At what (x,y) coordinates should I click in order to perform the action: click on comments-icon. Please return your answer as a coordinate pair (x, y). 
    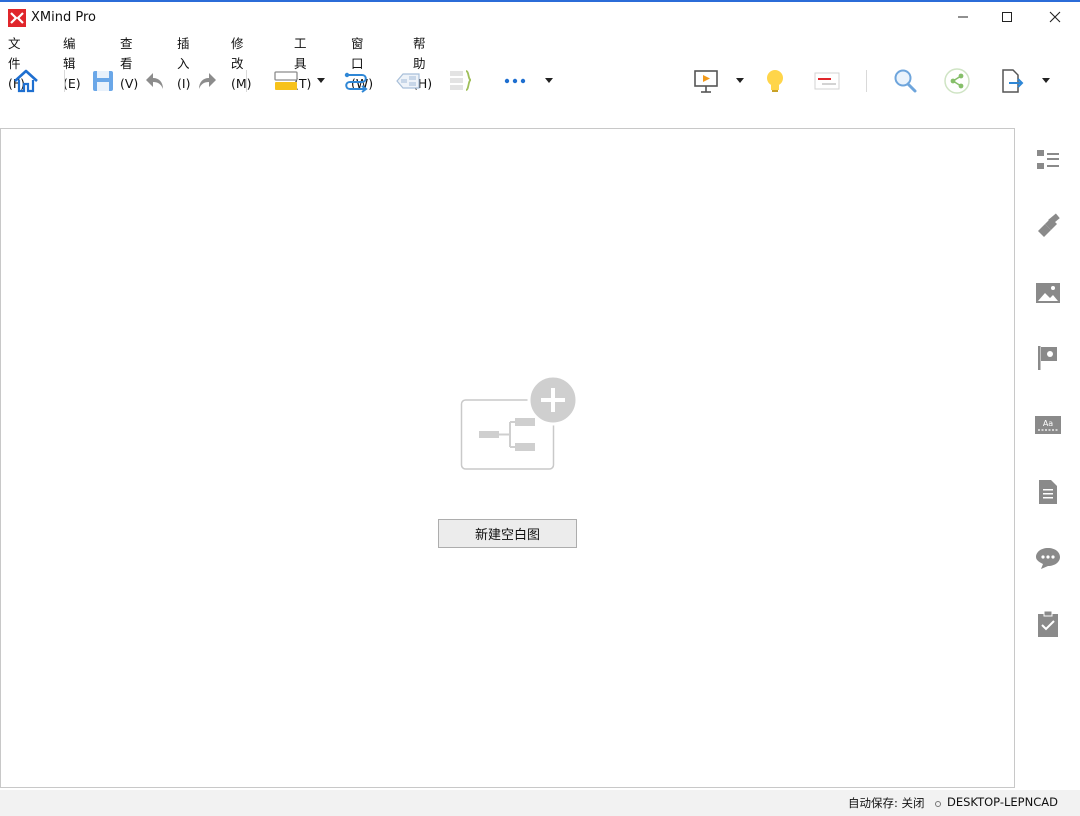
    Looking at the image, I should click on (1048, 558).